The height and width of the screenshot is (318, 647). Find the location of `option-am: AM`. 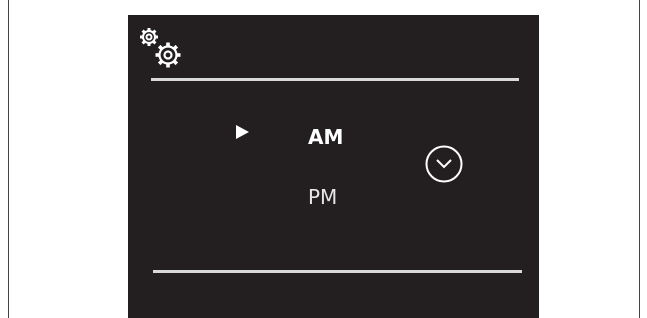

option-am: AM is located at coordinates (325, 137).